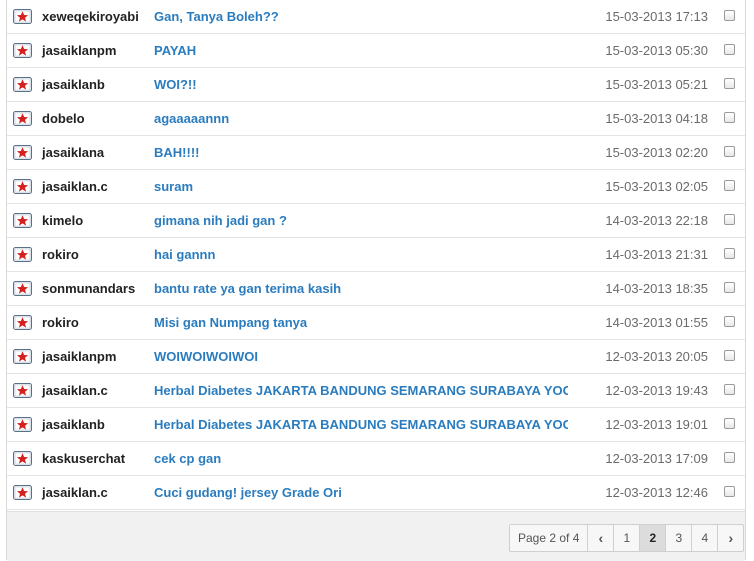 This screenshot has width=754, height=561. What do you see at coordinates (549, 538) in the screenshot?
I see `page-info: Page 2 of 4` at bounding box center [549, 538].